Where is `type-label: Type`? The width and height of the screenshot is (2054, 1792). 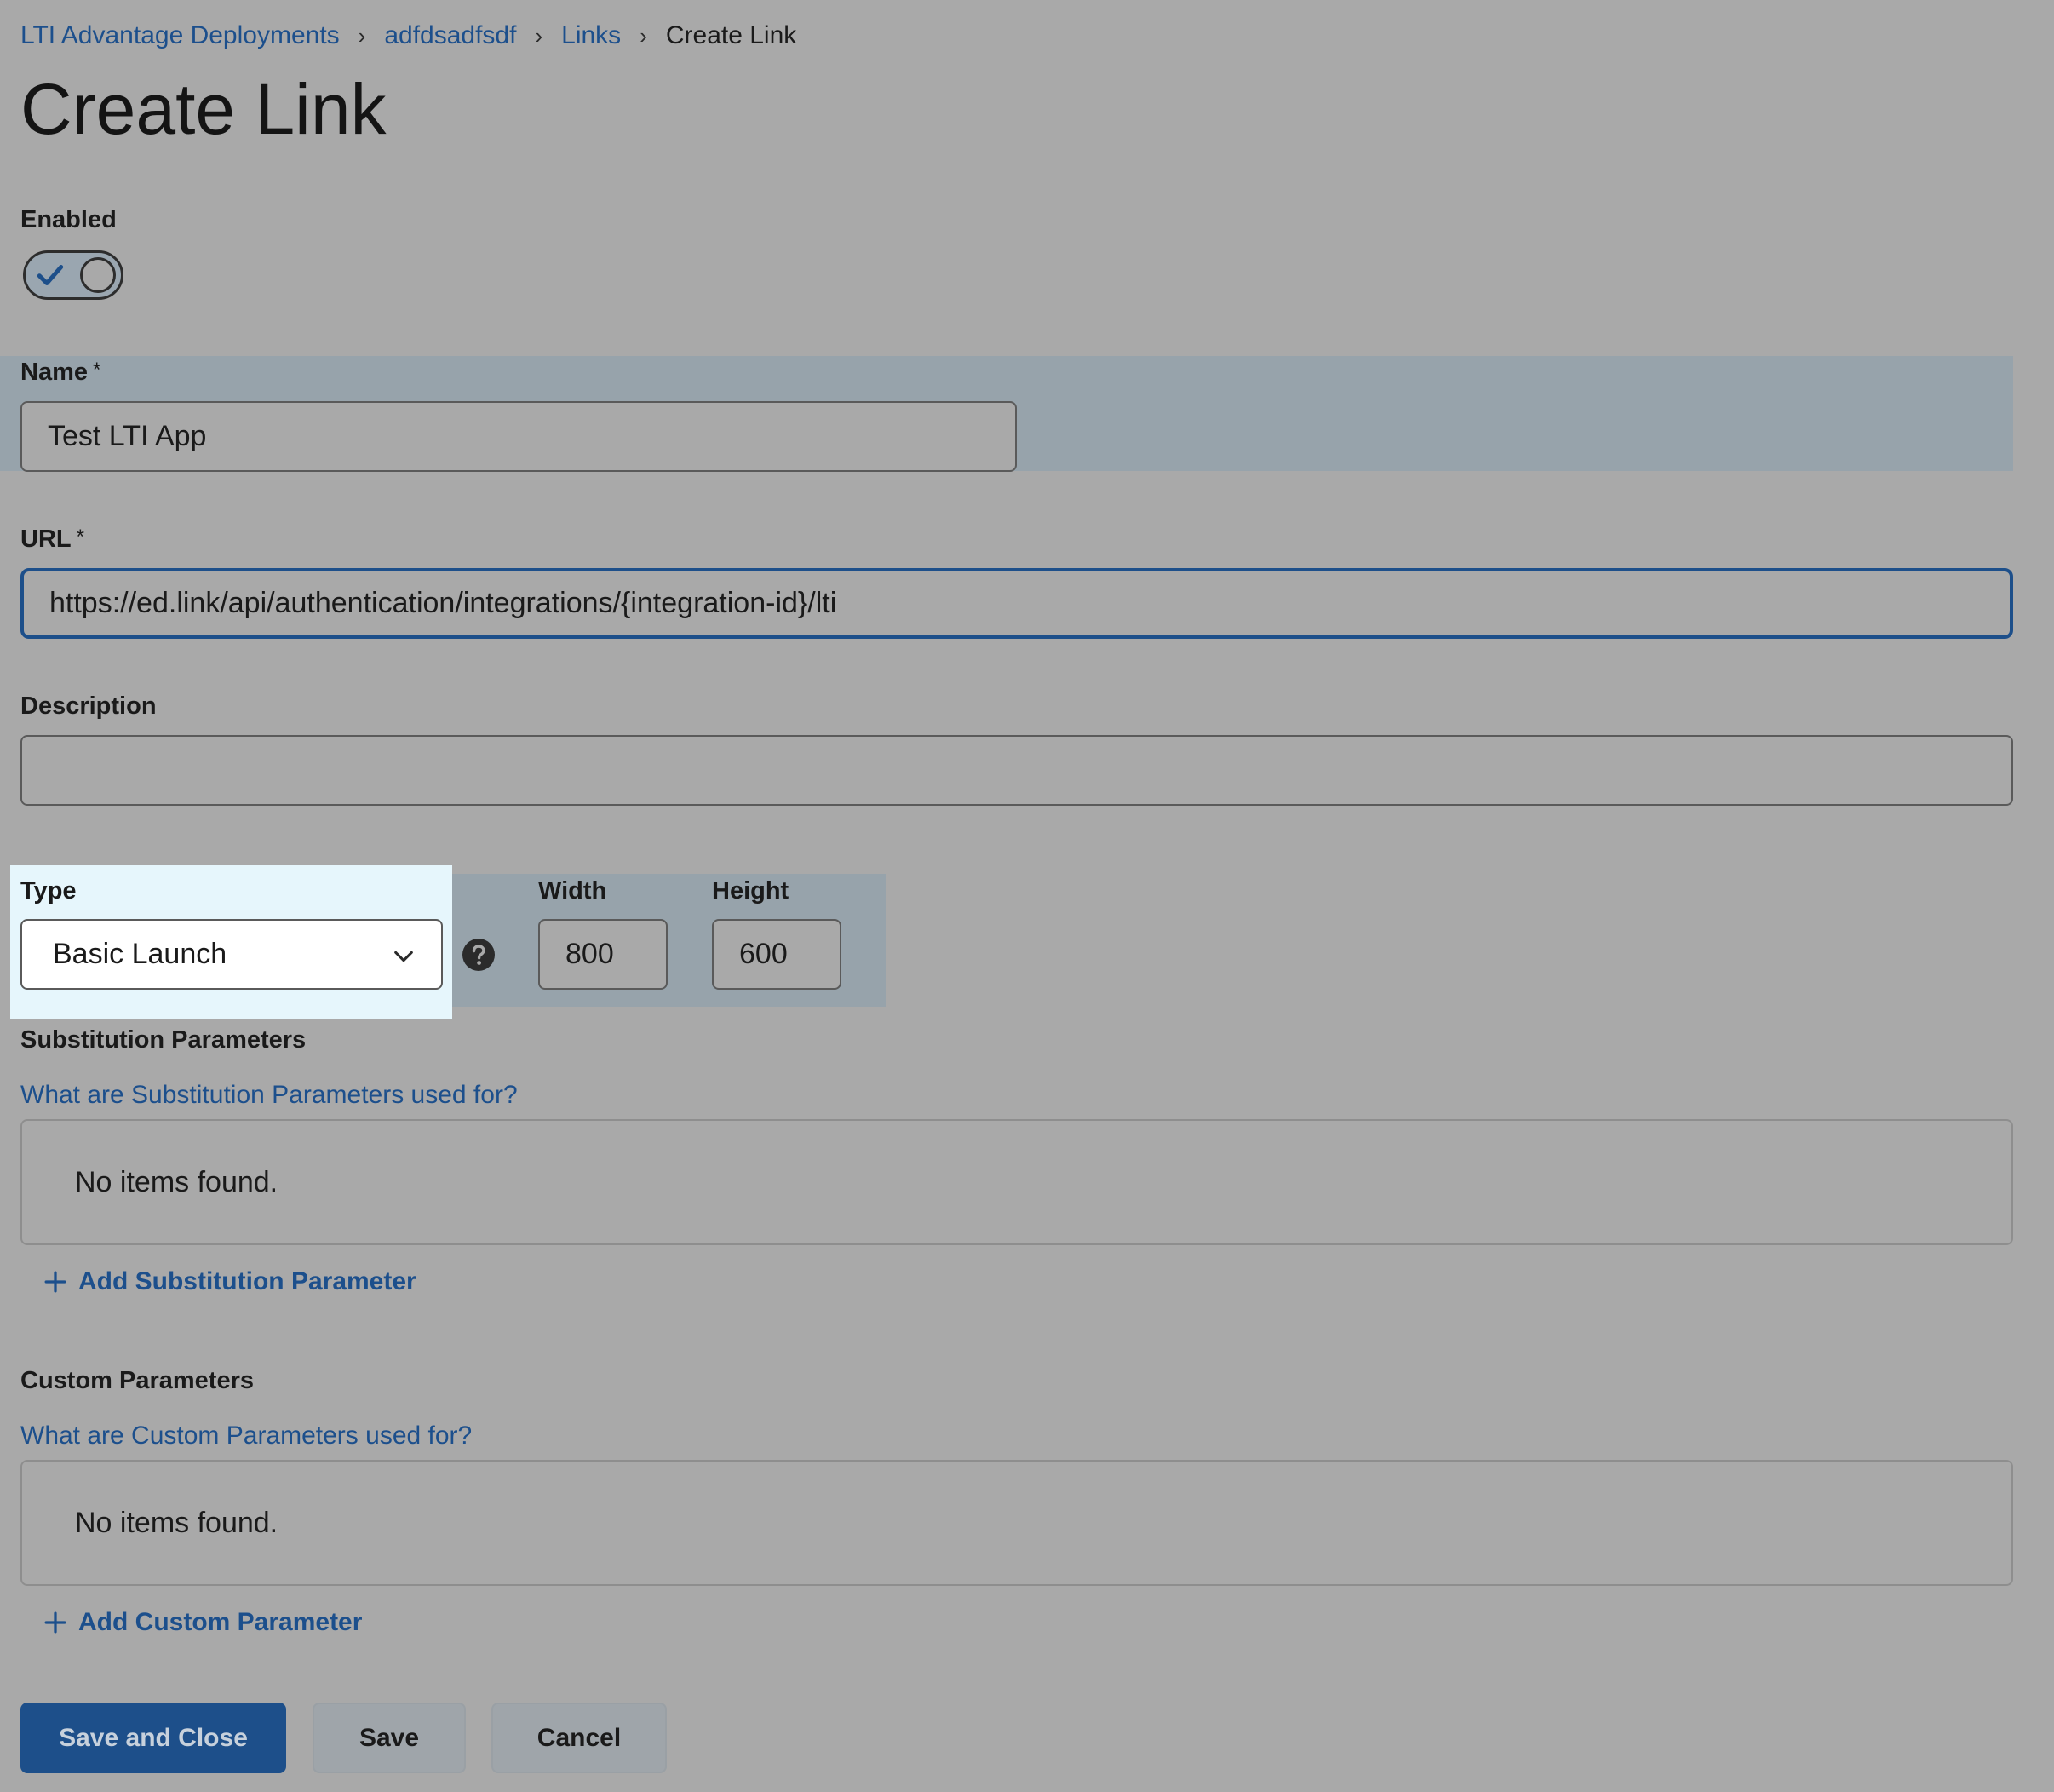
type-label: Type is located at coordinates (48, 891).